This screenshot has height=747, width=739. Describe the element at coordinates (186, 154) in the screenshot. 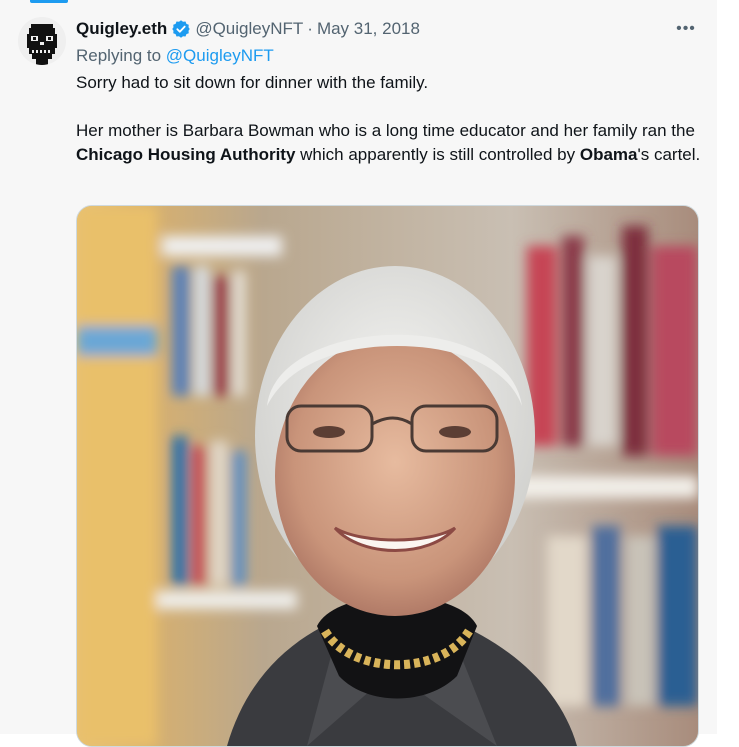

I see `bold-chicago-housing-authority: Chicago Housing Authority` at that location.